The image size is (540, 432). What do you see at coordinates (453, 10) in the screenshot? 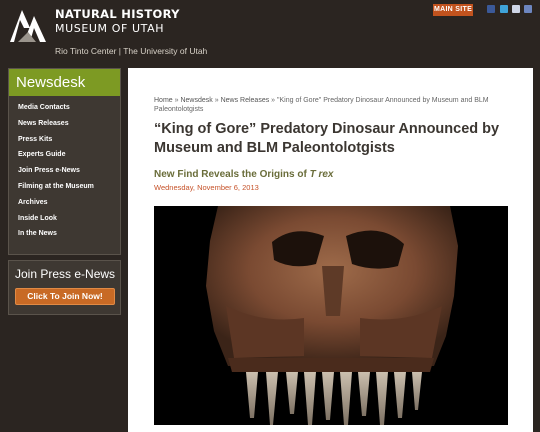
I see `main-site-button: MAIN SITE` at bounding box center [453, 10].